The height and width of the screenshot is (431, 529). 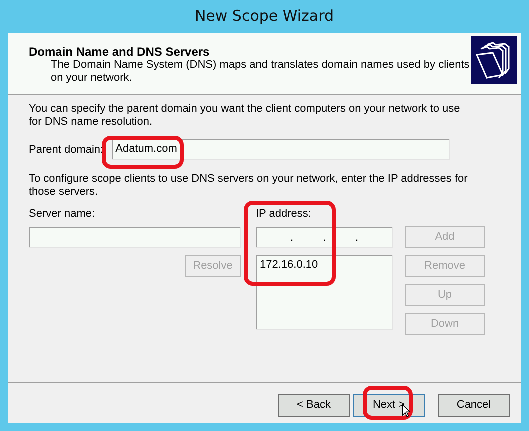 I want to click on ip-address-label: IP address:, so click(x=284, y=214).